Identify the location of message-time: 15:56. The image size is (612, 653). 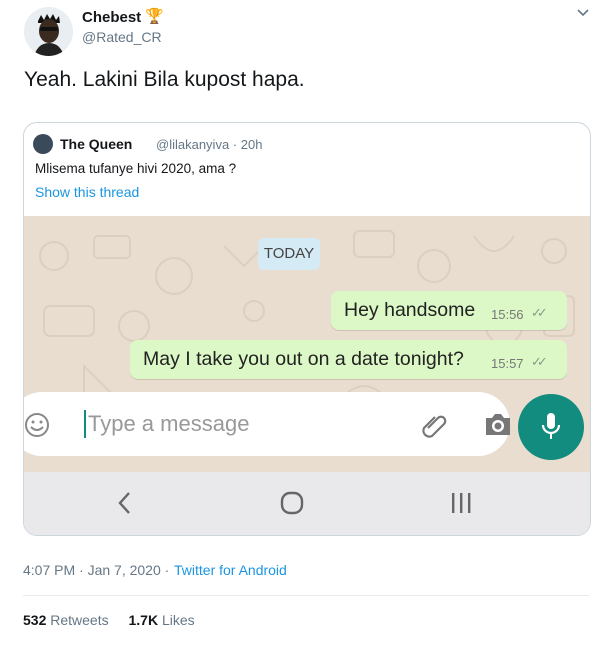
(507, 314).